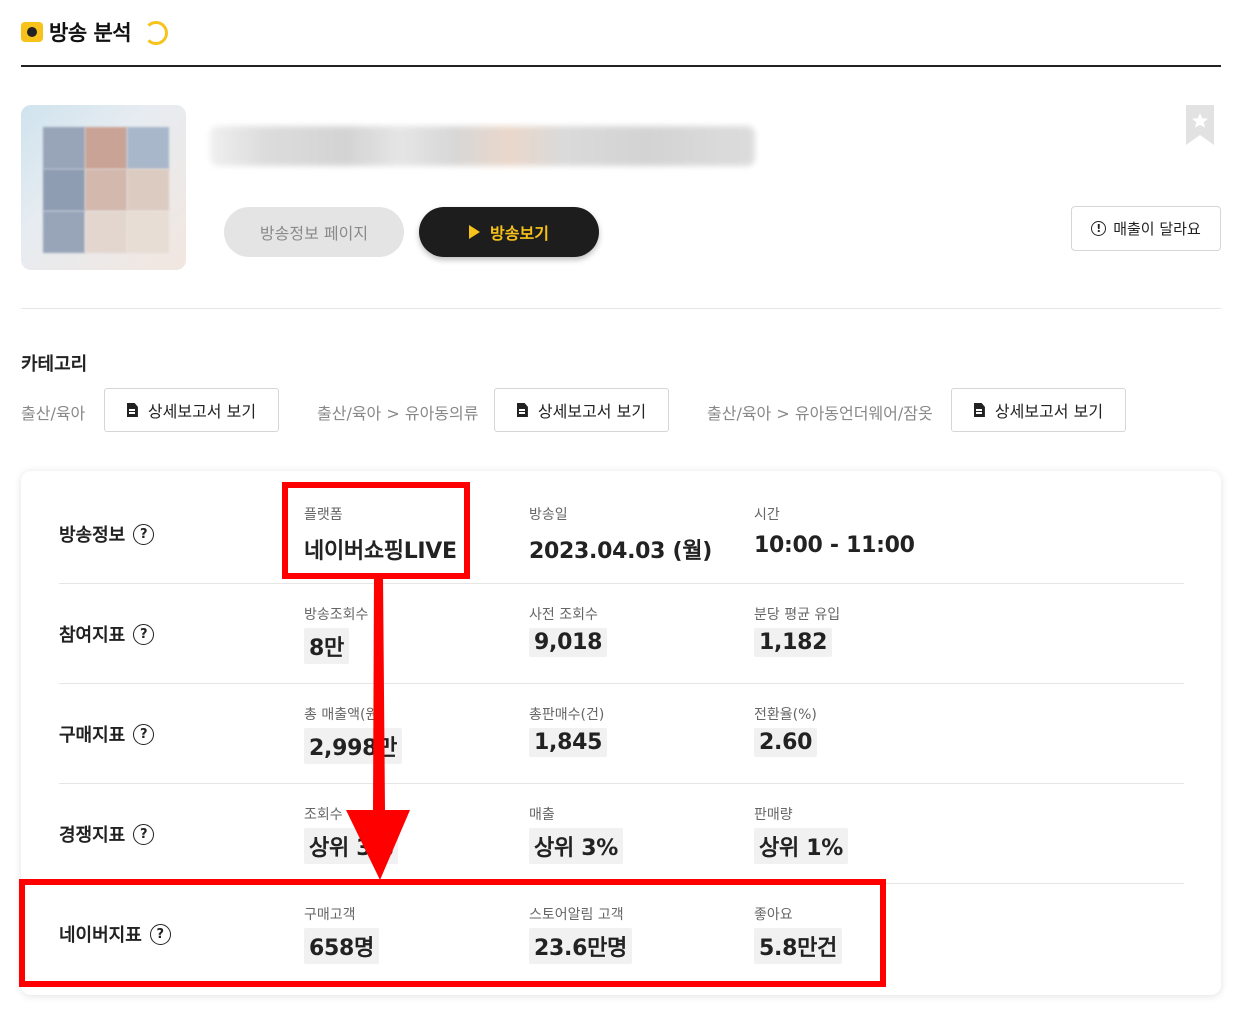  I want to click on detail-report-button-3: 상세보고서 보기, so click(1038, 410).